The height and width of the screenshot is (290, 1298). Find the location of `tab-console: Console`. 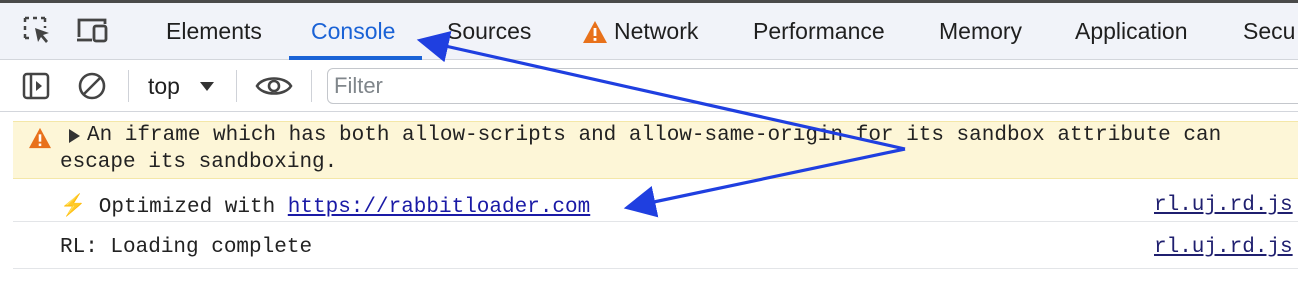

tab-console: Console is located at coordinates (353, 31).